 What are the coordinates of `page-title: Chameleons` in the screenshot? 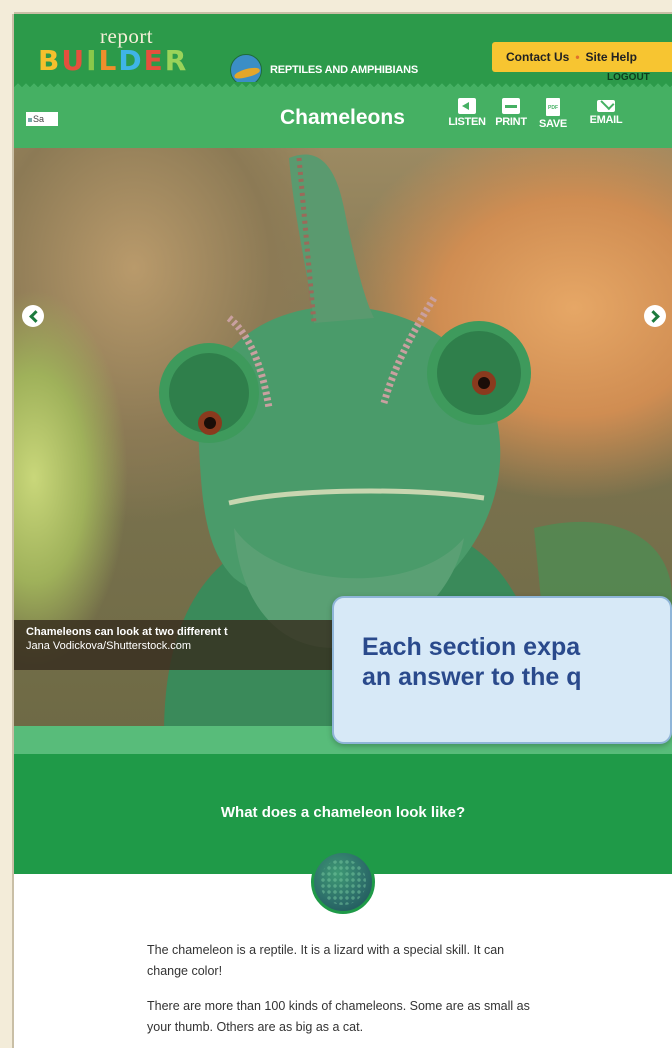 It's located at (342, 117).